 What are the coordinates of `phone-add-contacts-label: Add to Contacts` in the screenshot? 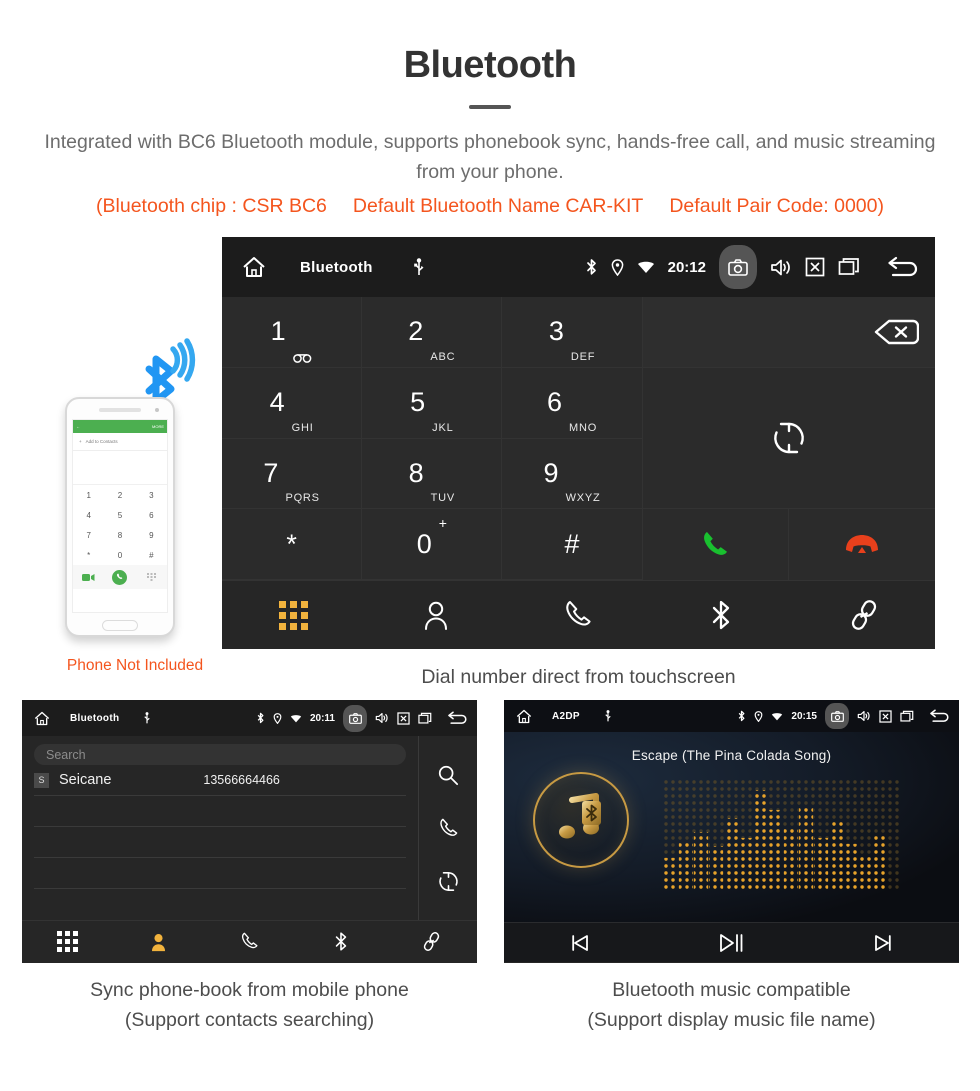 It's located at (101, 441).